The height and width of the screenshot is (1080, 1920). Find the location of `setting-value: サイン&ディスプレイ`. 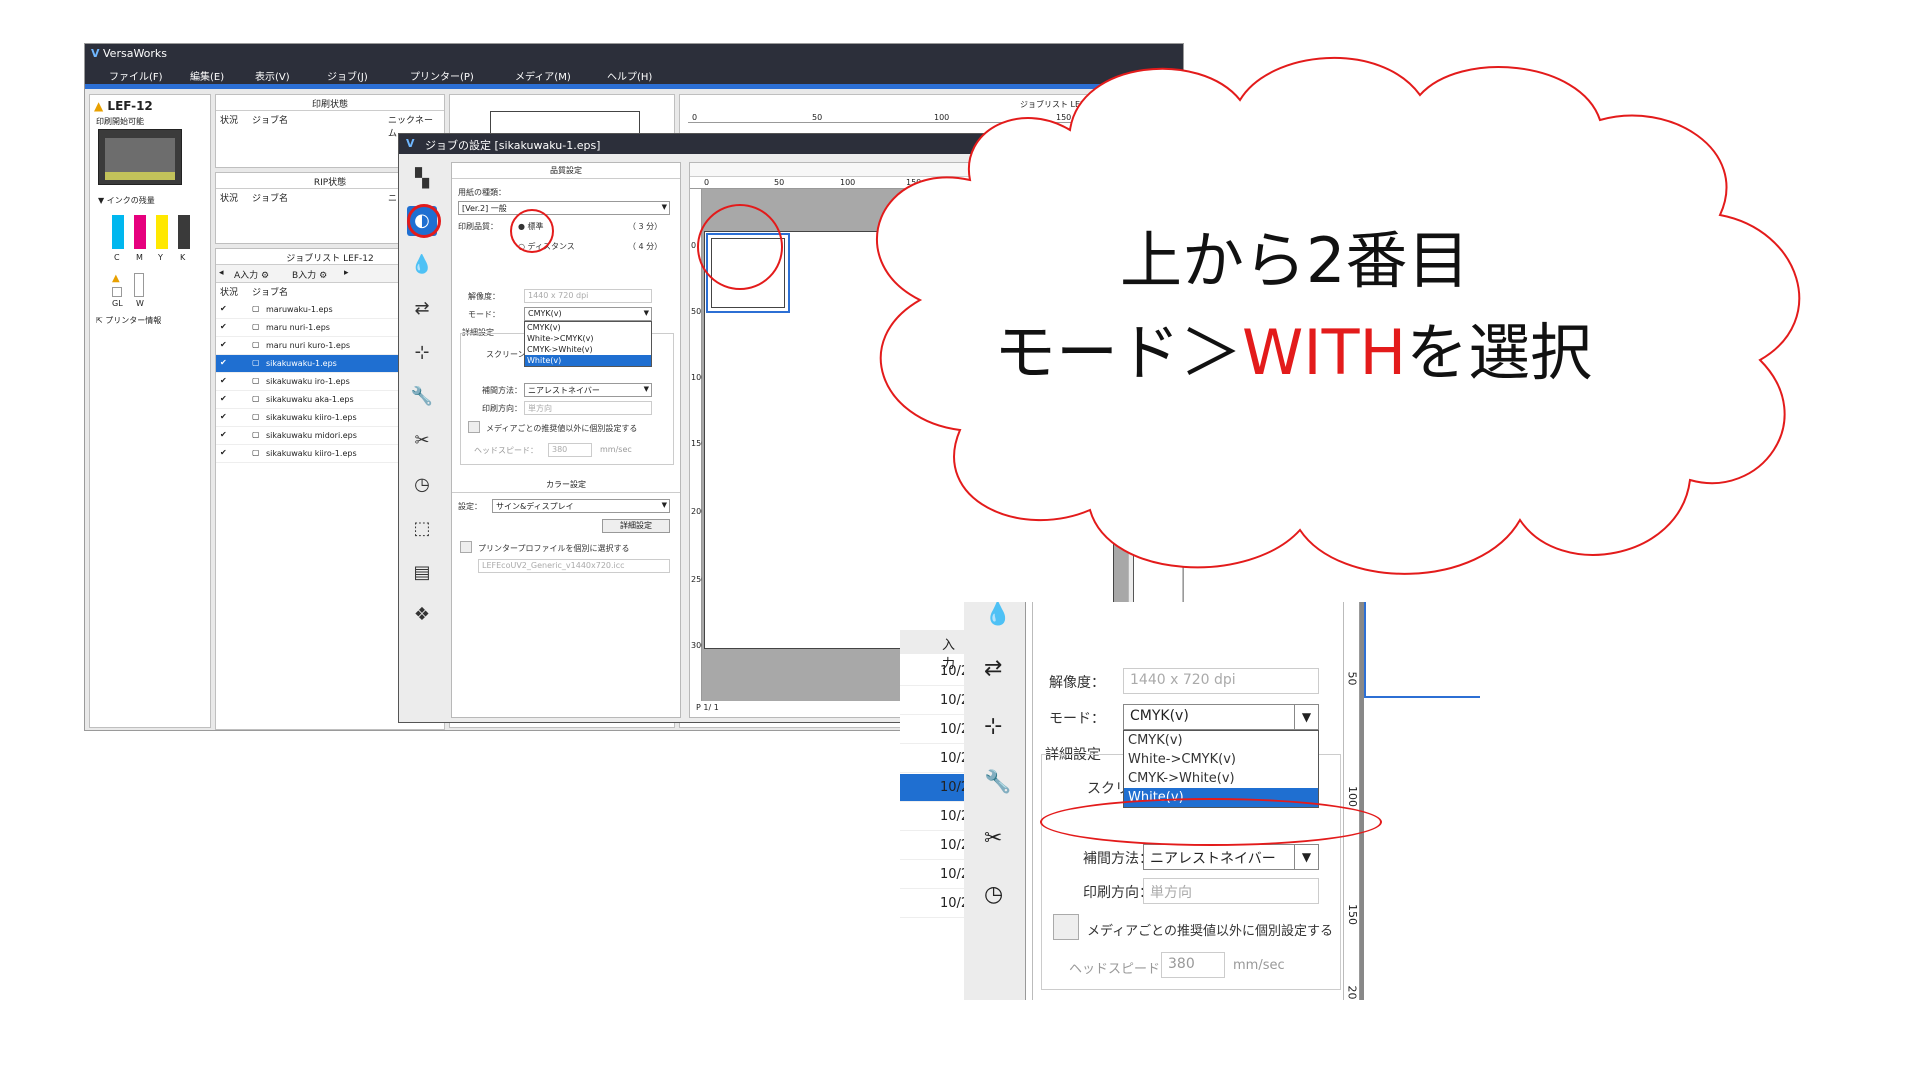

setting-value: サイン&ディスプレイ is located at coordinates (535, 506).